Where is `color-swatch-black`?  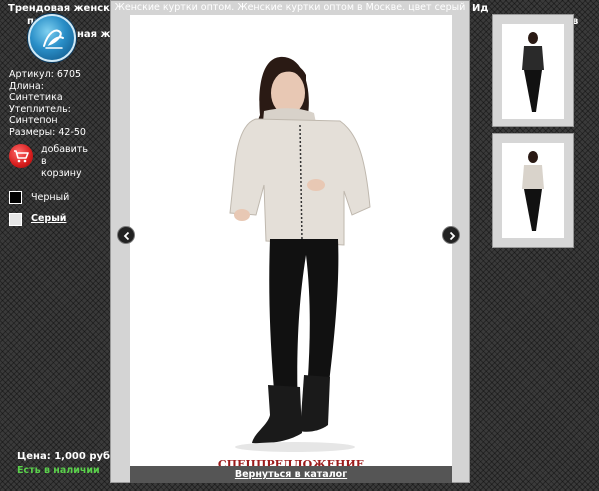 color-swatch-black is located at coordinates (15, 197).